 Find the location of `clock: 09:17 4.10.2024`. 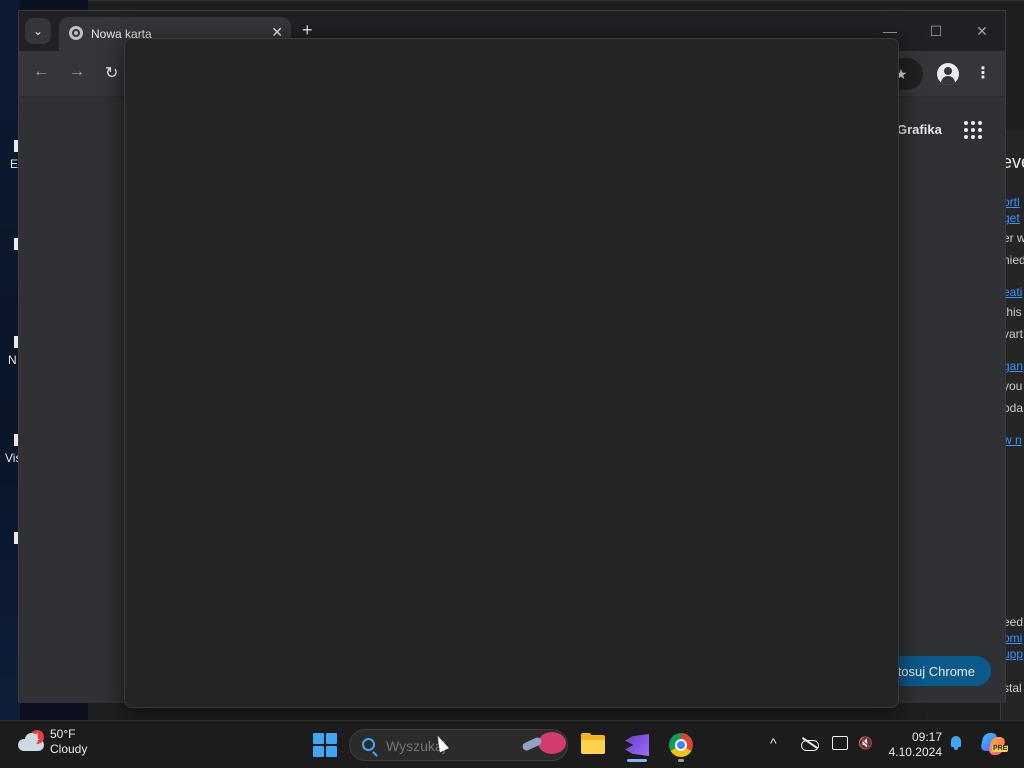

clock: 09:17 4.10.2024 is located at coordinates (913, 745).